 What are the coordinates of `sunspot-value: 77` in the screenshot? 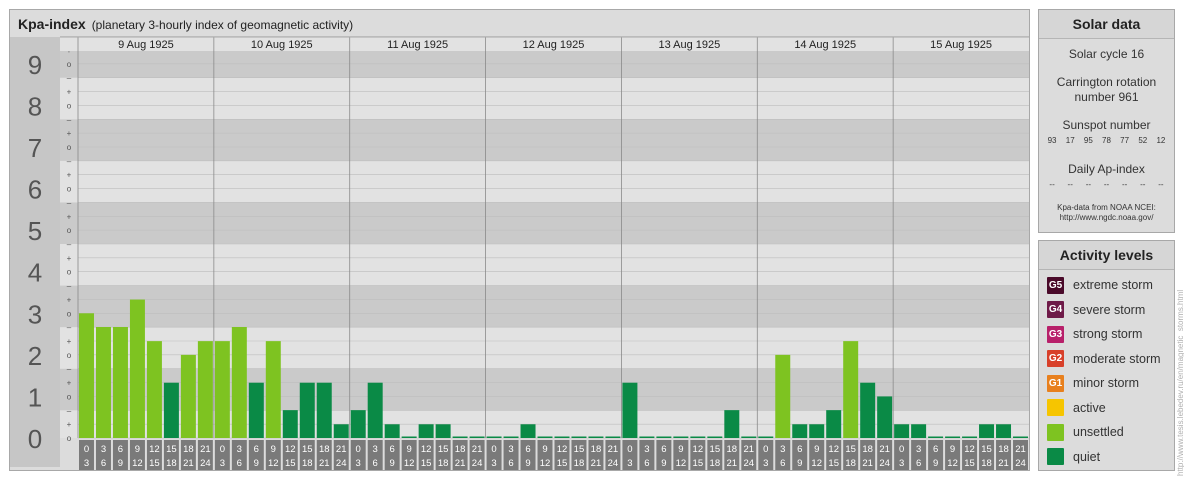 It's located at (1125, 140).